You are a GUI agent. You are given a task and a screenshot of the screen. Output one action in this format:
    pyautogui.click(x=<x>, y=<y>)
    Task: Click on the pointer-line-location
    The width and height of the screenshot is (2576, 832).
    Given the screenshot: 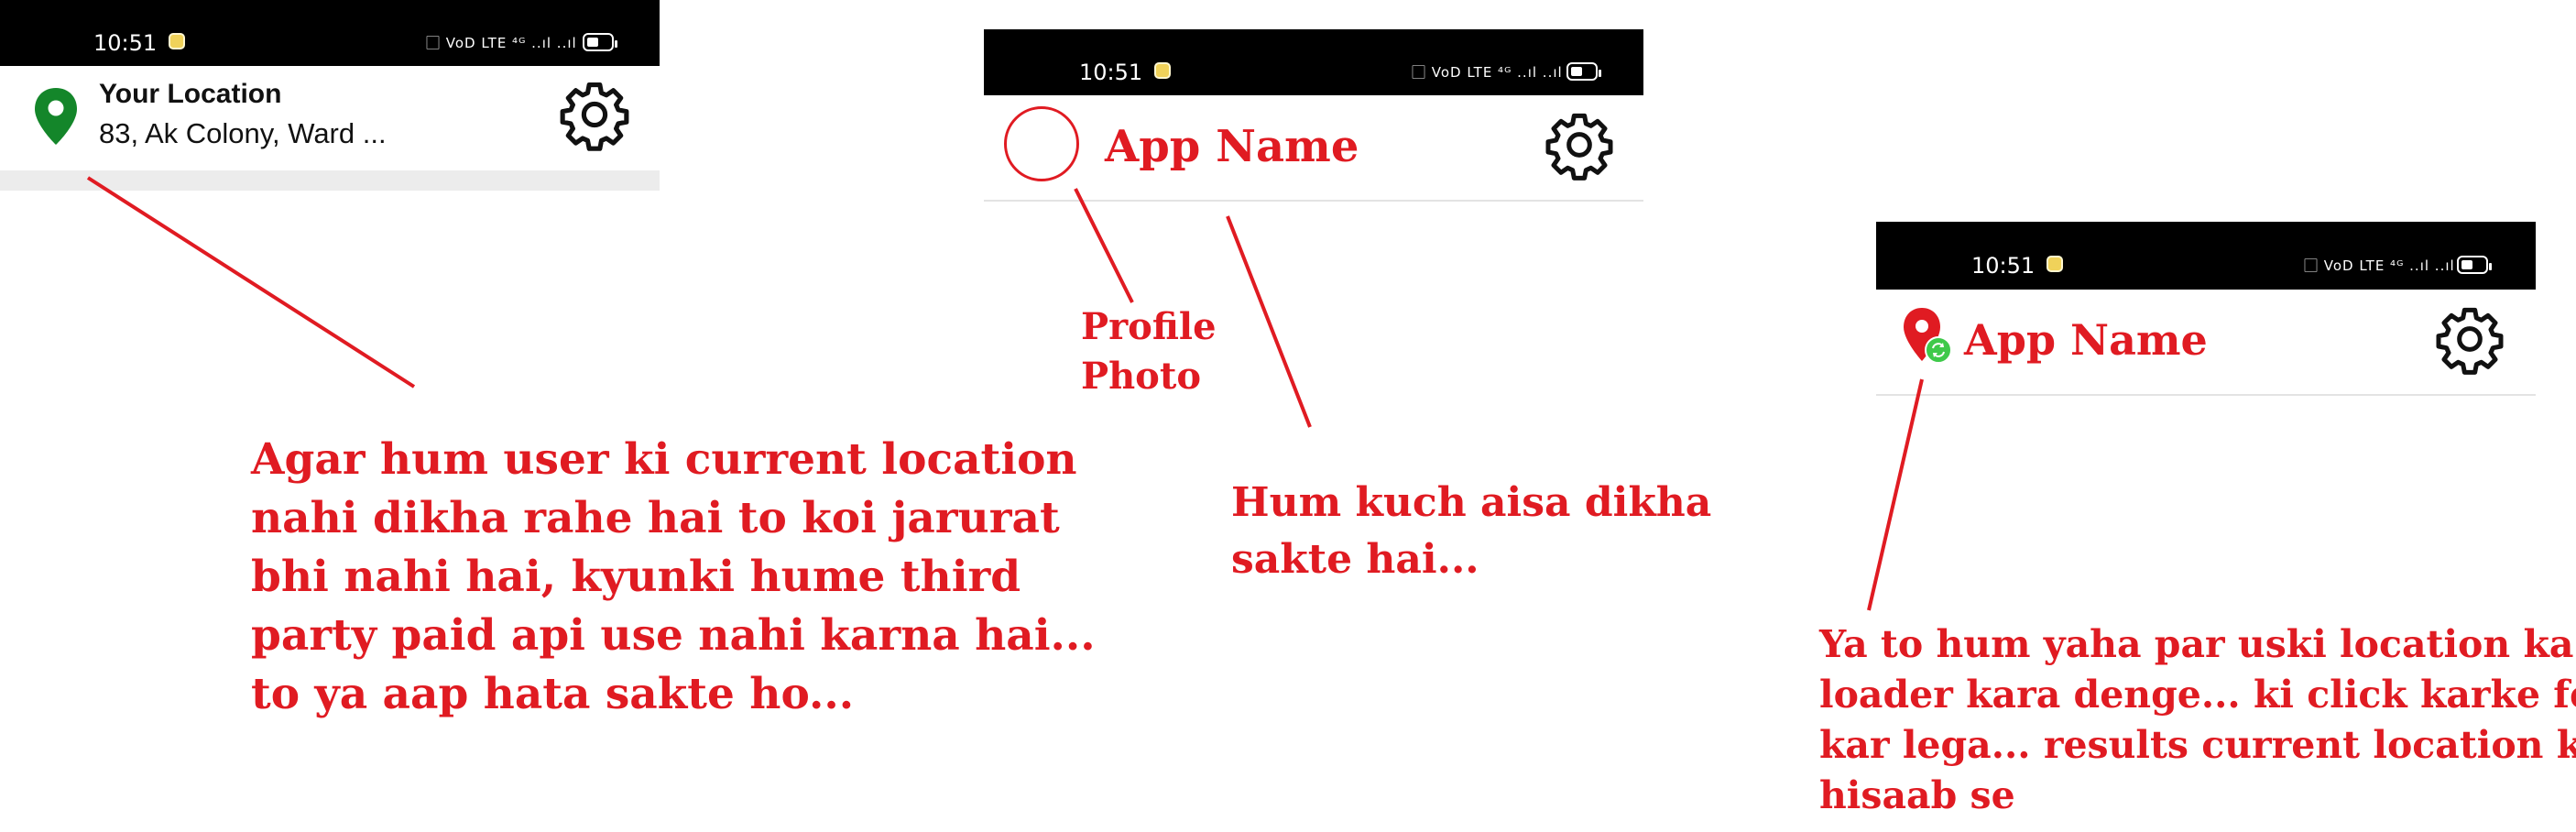 What is the action you would take?
    pyautogui.click(x=251, y=282)
    